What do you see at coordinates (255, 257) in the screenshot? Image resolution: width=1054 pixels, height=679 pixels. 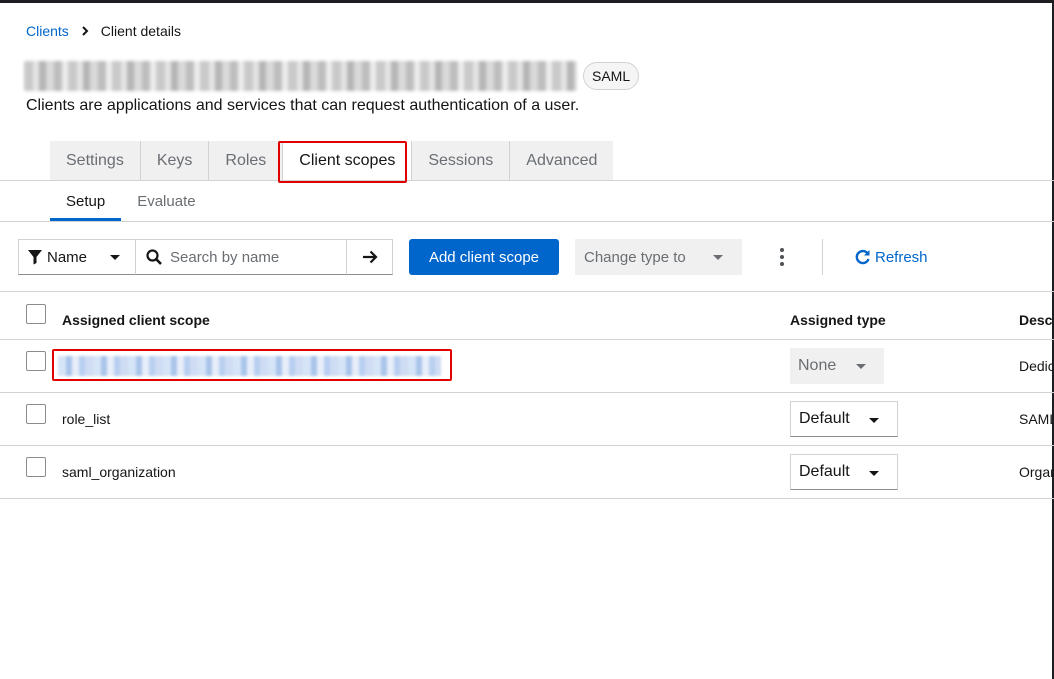 I see `search-input` at bounding box center [255, 257].